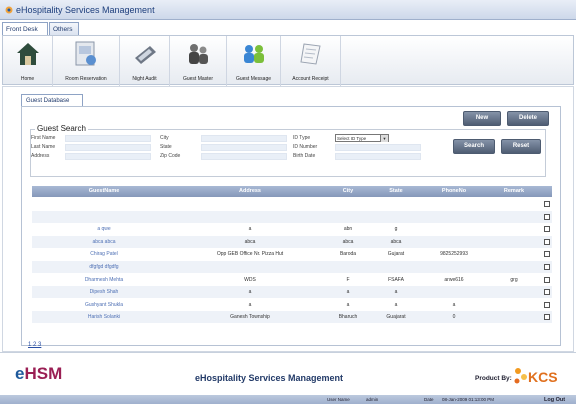  What do you see at coordinates (64, 28) in the screenshot?
I see `tab-others: Others` at bounding box center [64, 28].